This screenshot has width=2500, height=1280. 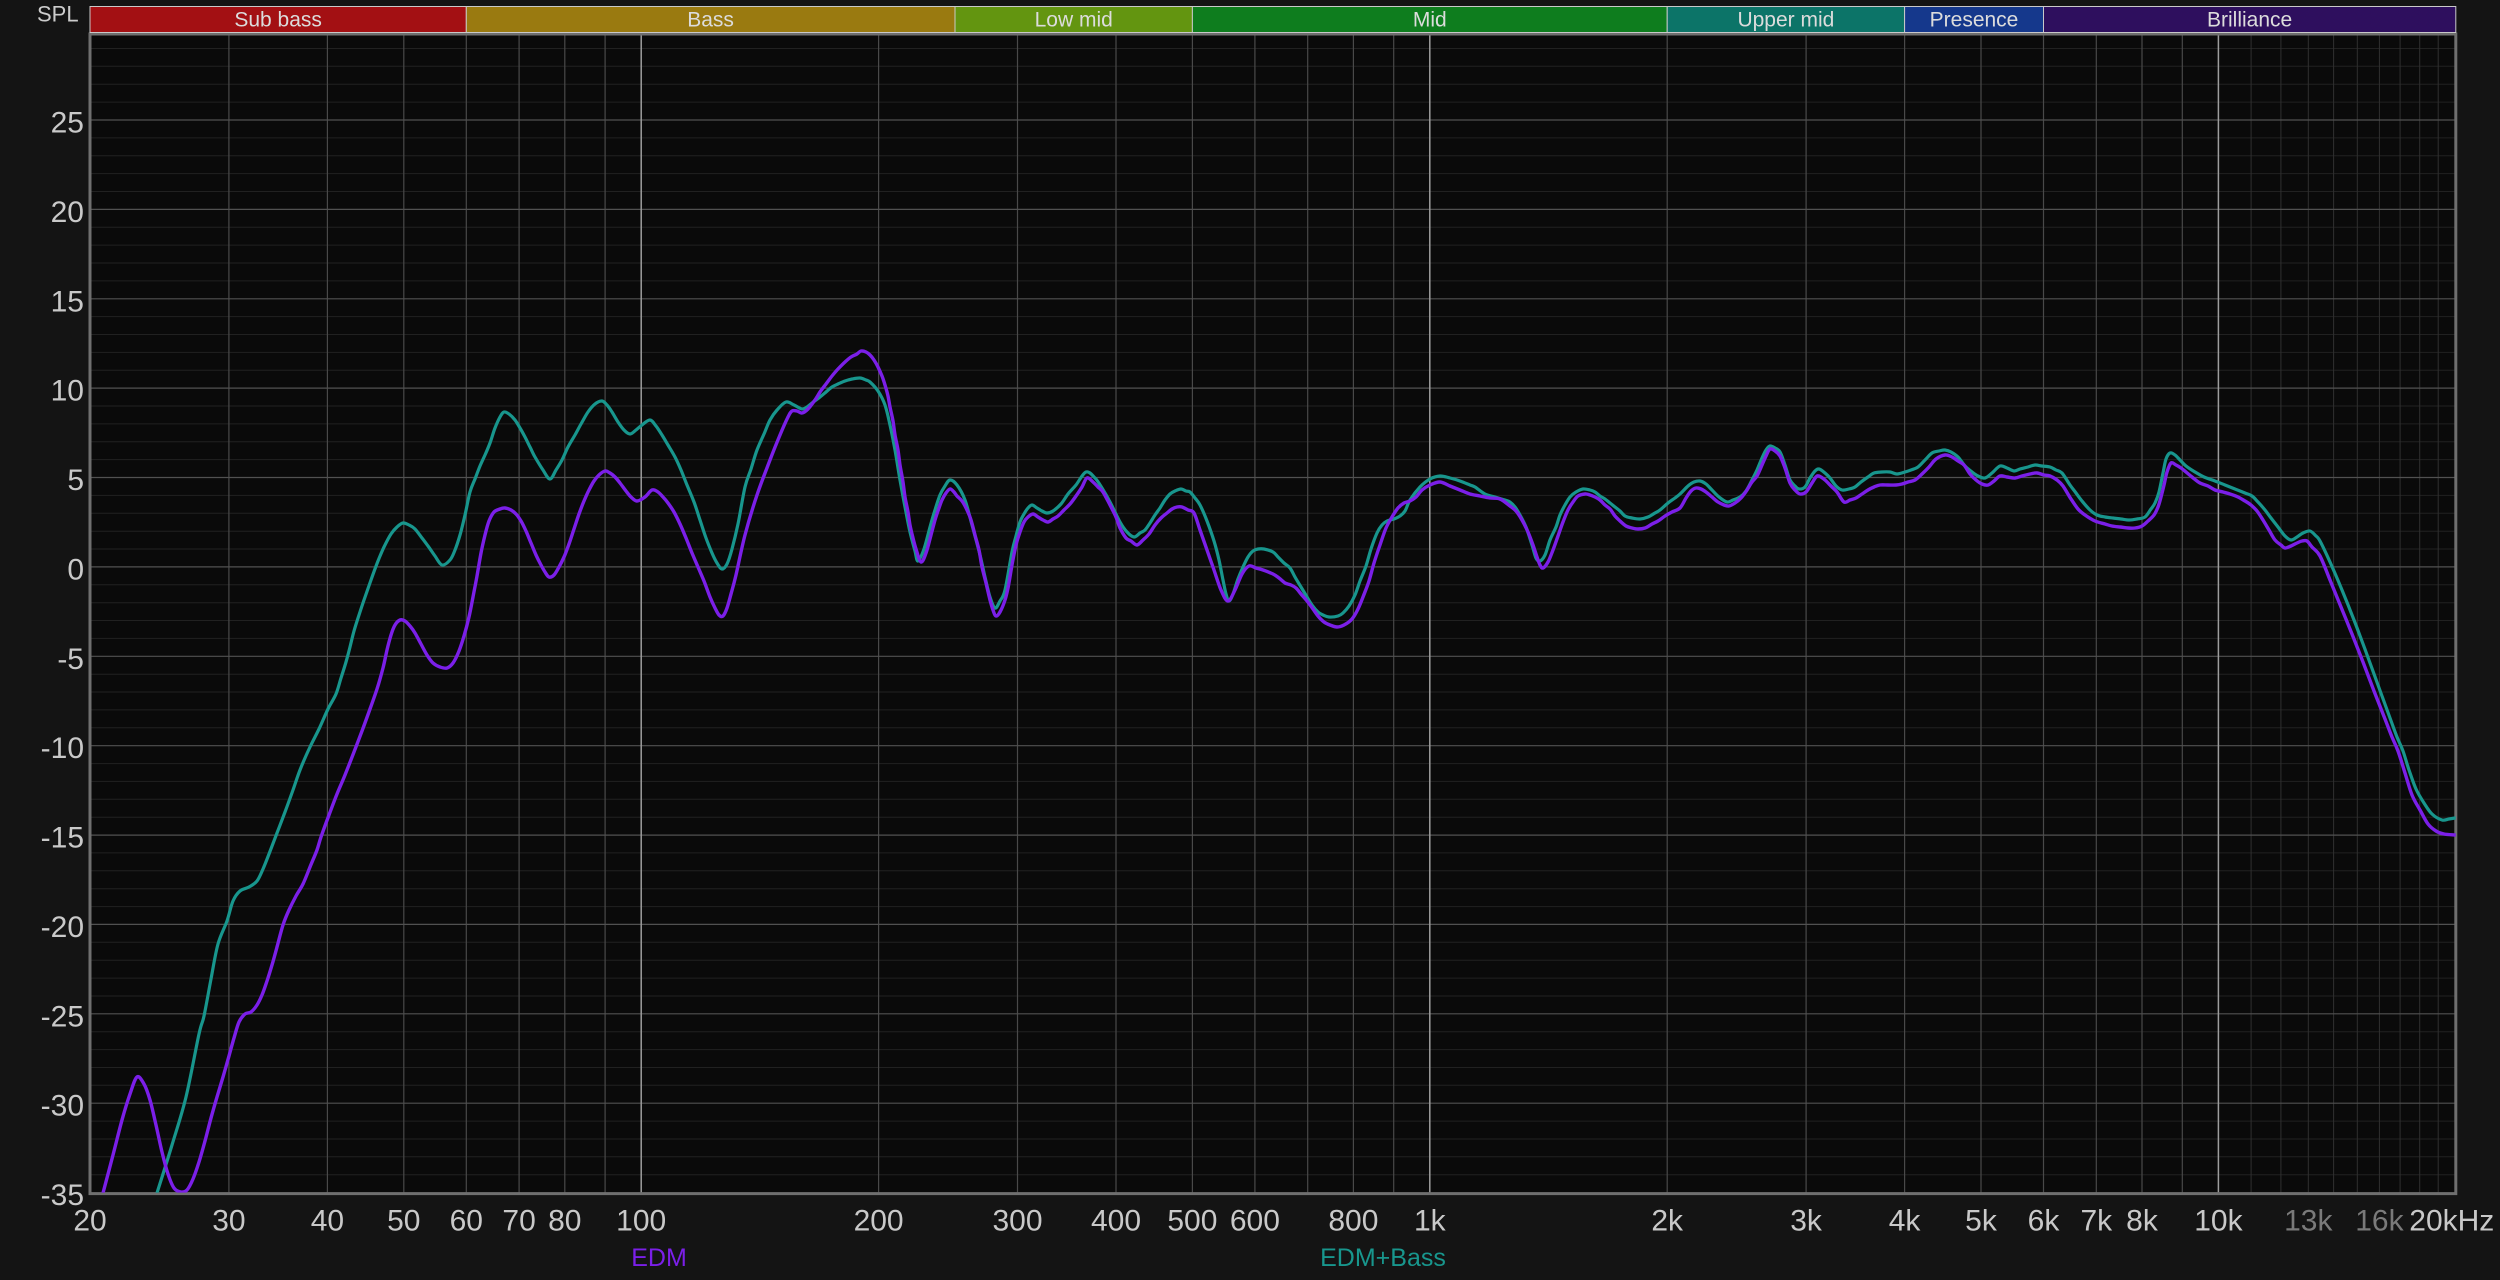 I want to click on svg-text: Bass, so click(x=710, y=20).